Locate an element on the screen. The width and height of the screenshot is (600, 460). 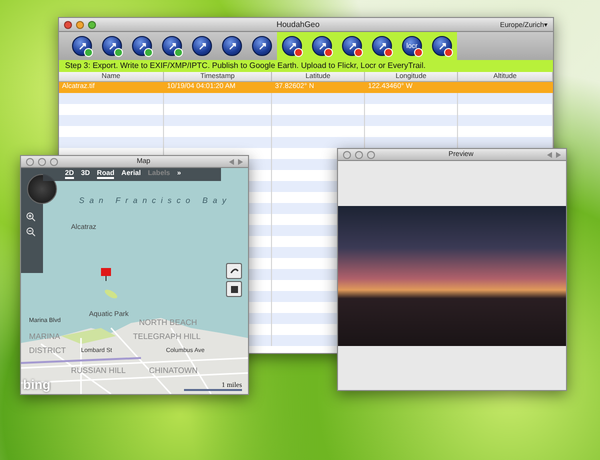
map-logo: bing is located at coordinates (36, 384).